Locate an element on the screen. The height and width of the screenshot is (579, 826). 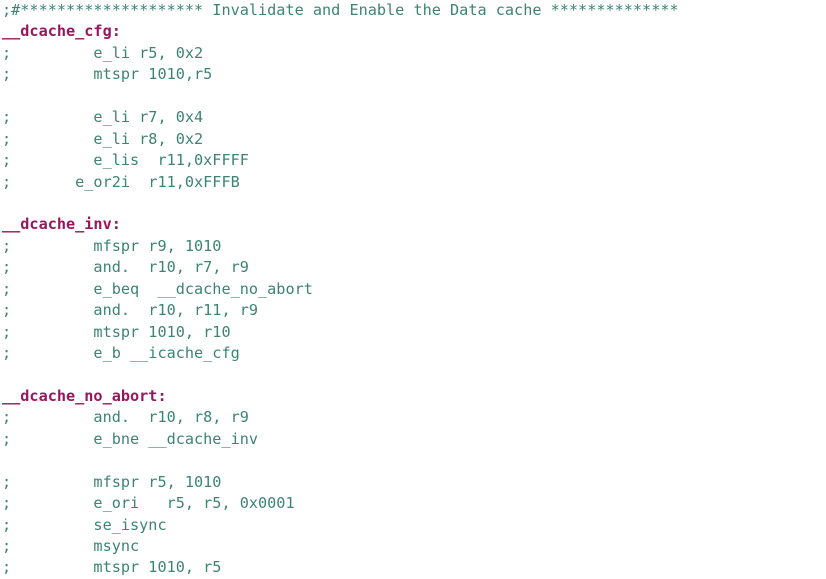
code-comment: ; se_isync is located at coordinates (84, 524).